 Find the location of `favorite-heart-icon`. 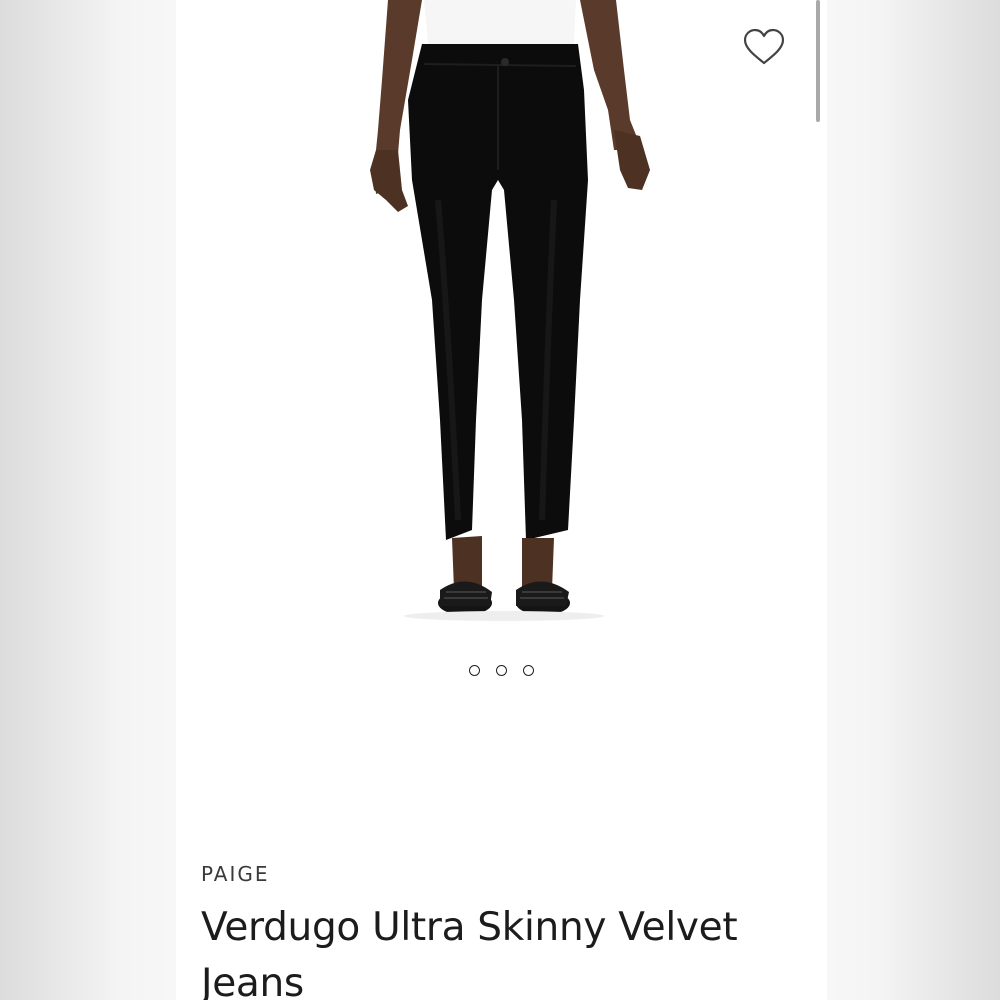

favorite-heart-icon is located at coordinates (764, 48).